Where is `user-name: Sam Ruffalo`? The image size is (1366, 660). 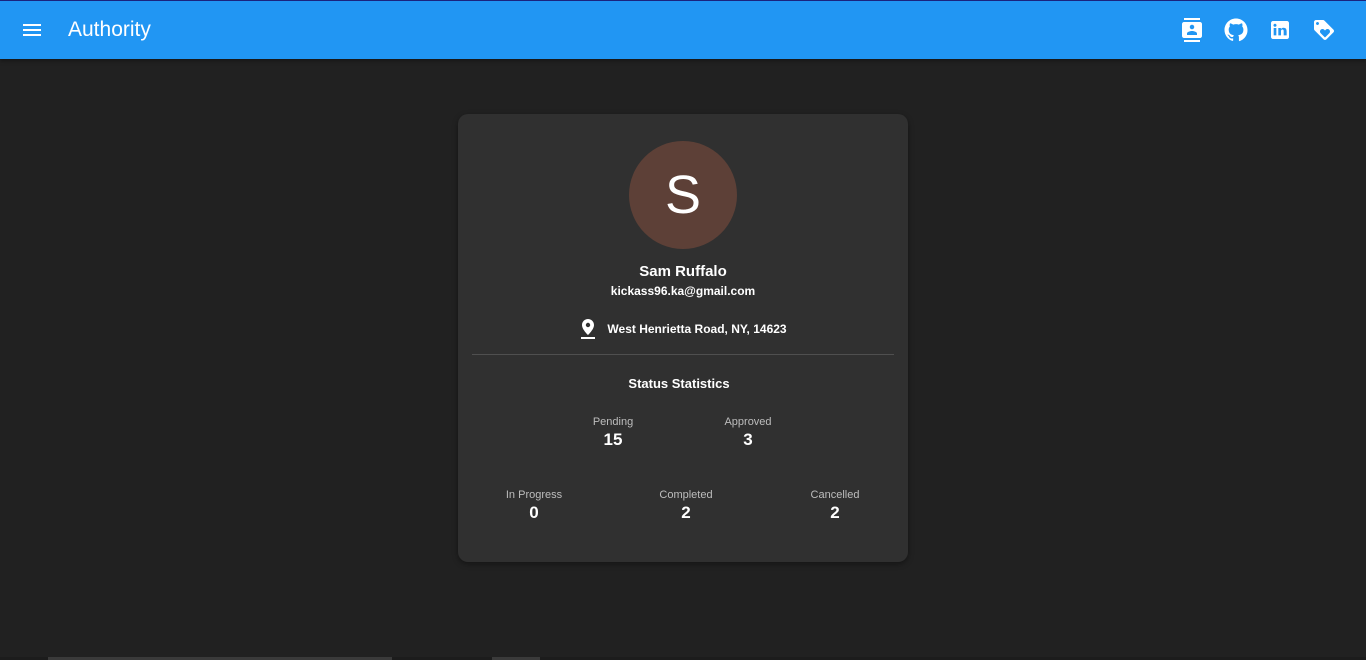
user-name: Sam Ruffalo is located at coordinates (683, 271).